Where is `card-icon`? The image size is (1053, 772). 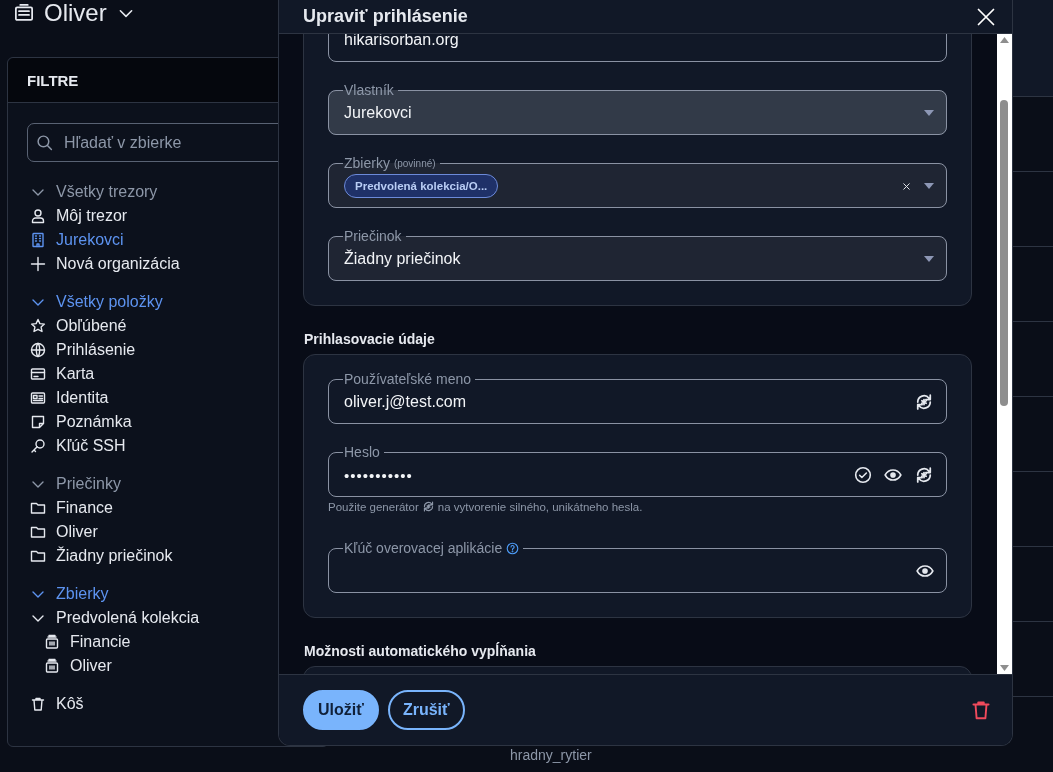
card-icon is located at coordinates (38, 374).